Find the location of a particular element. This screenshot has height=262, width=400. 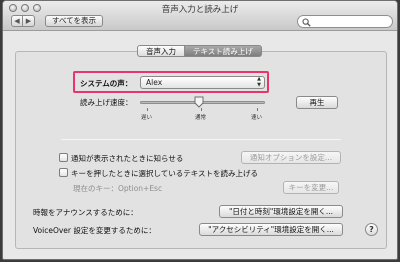

rate-slider-thumb is located at coordinates (199, 102).